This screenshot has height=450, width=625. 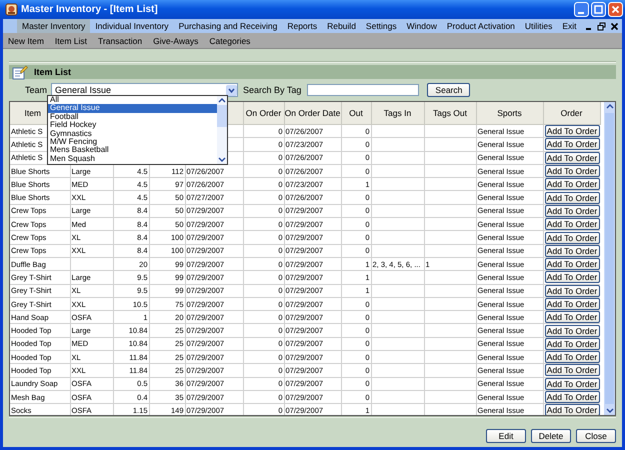 What do you see at coordinates (422, 26) in the screenshot?
I see `menu-item: Window` at bounding box center [422, 26].